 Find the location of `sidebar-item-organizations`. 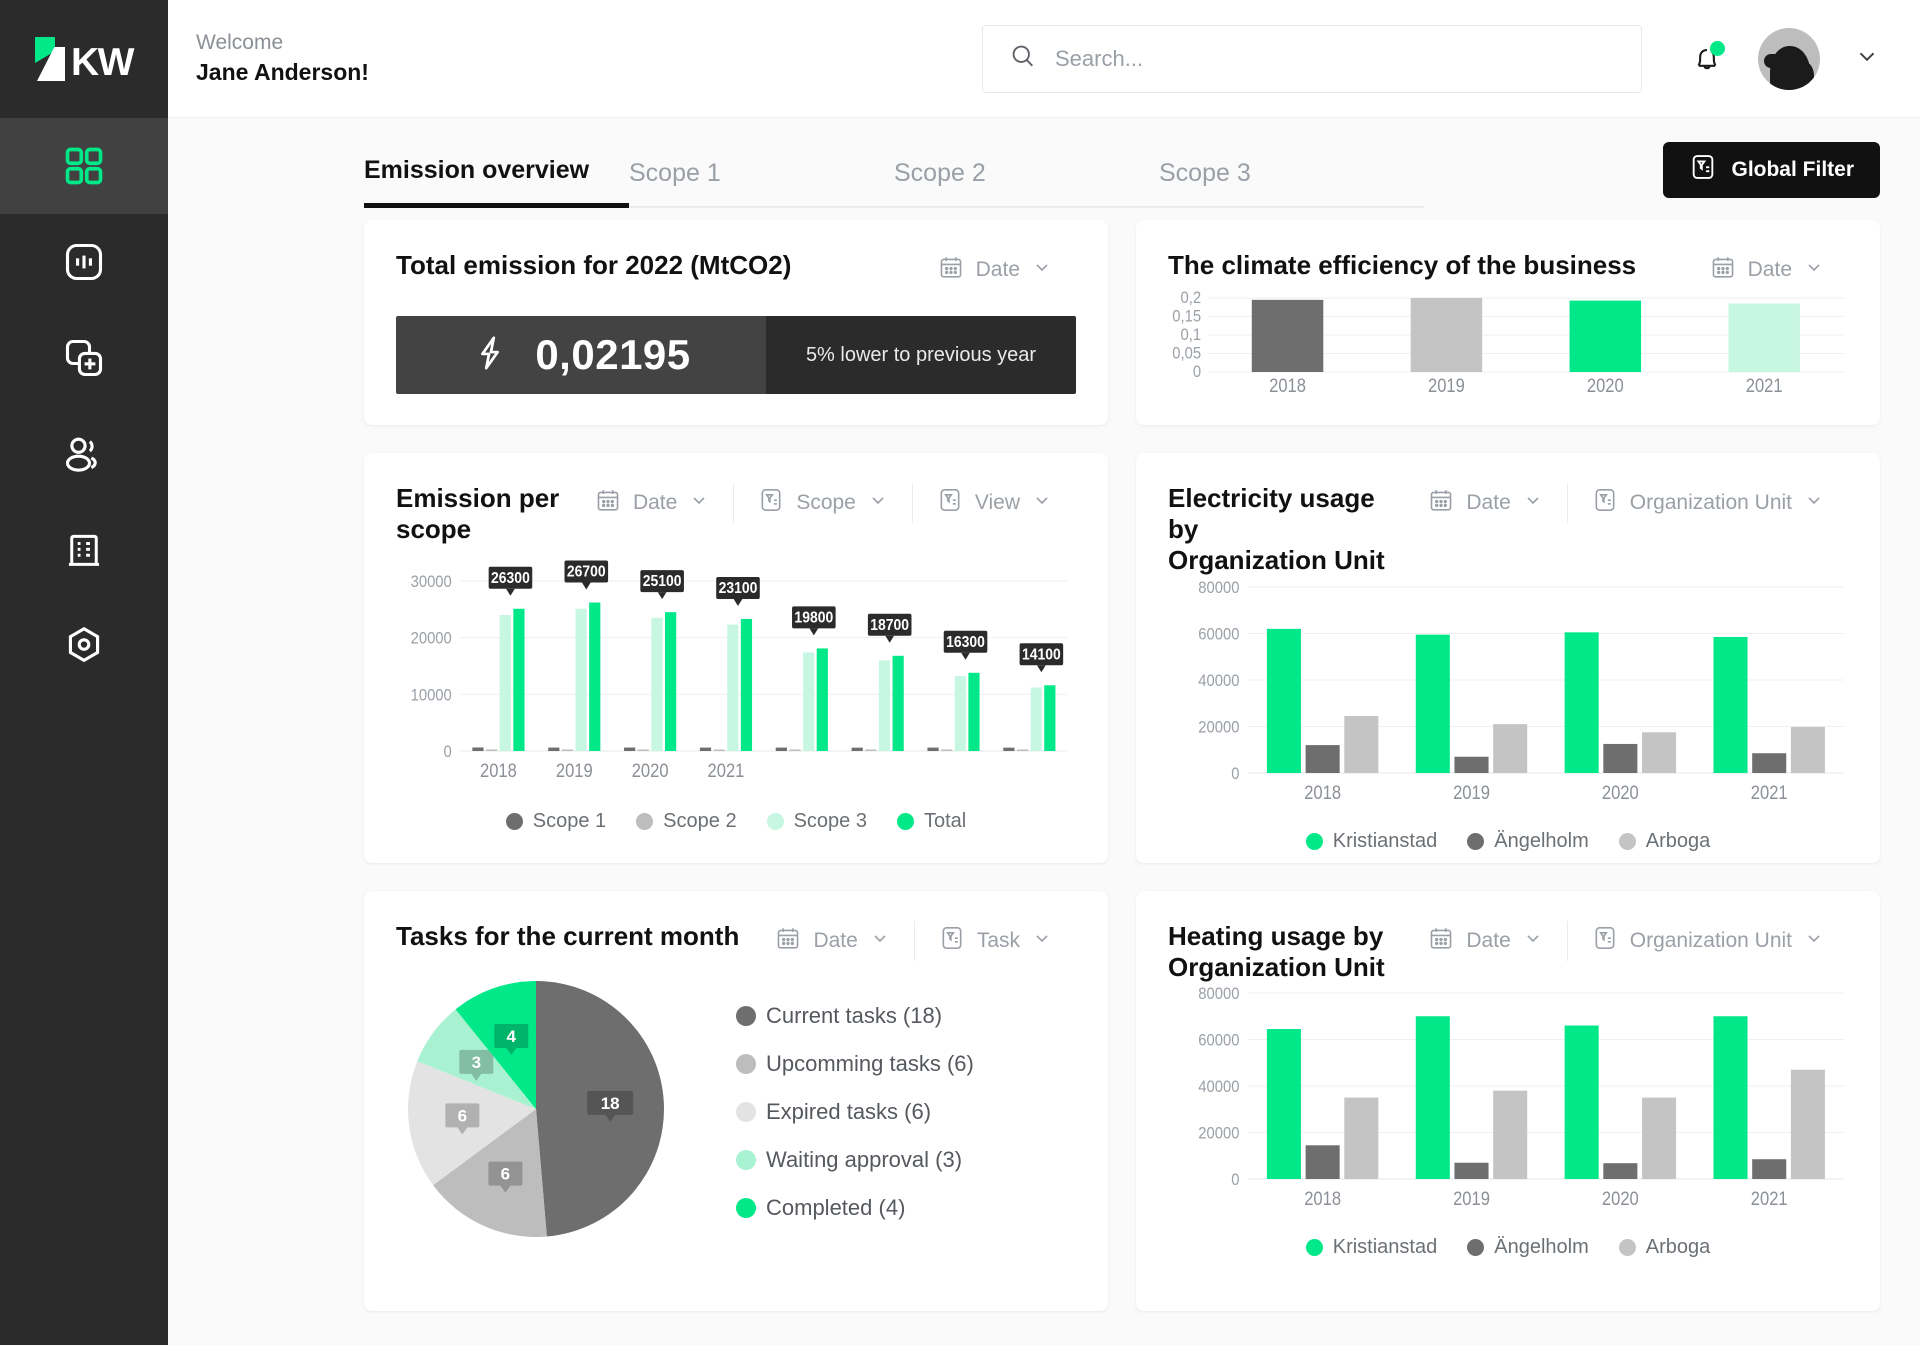

sidebar-item-organizations is located at coordinates (84, 550).